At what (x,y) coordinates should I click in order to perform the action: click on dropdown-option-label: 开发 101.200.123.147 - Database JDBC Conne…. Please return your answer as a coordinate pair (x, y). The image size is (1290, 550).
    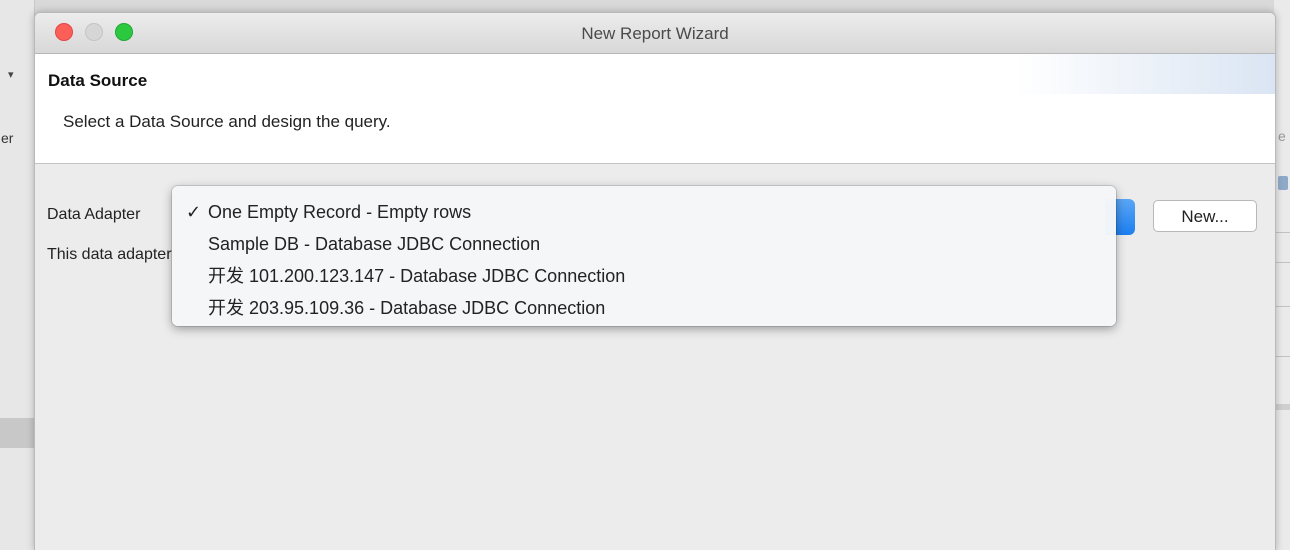
    Looking at the image, I should click on (417, 276).